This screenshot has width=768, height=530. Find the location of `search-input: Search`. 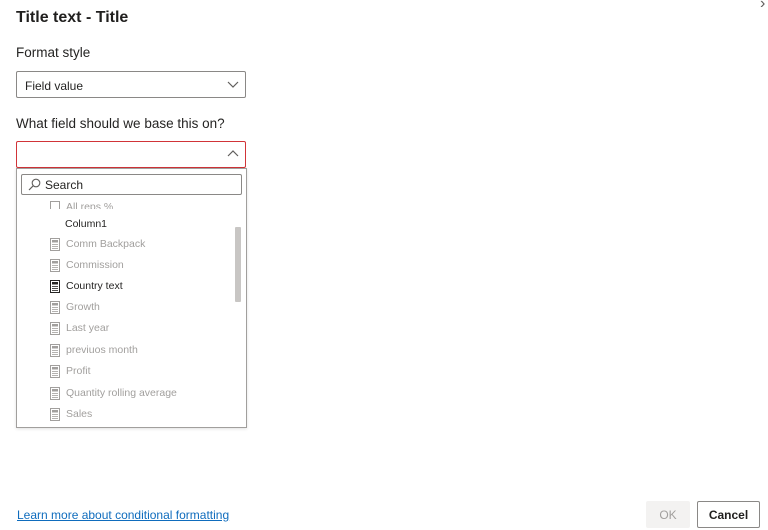

search-input: Search is located at coordinates (131, 184).